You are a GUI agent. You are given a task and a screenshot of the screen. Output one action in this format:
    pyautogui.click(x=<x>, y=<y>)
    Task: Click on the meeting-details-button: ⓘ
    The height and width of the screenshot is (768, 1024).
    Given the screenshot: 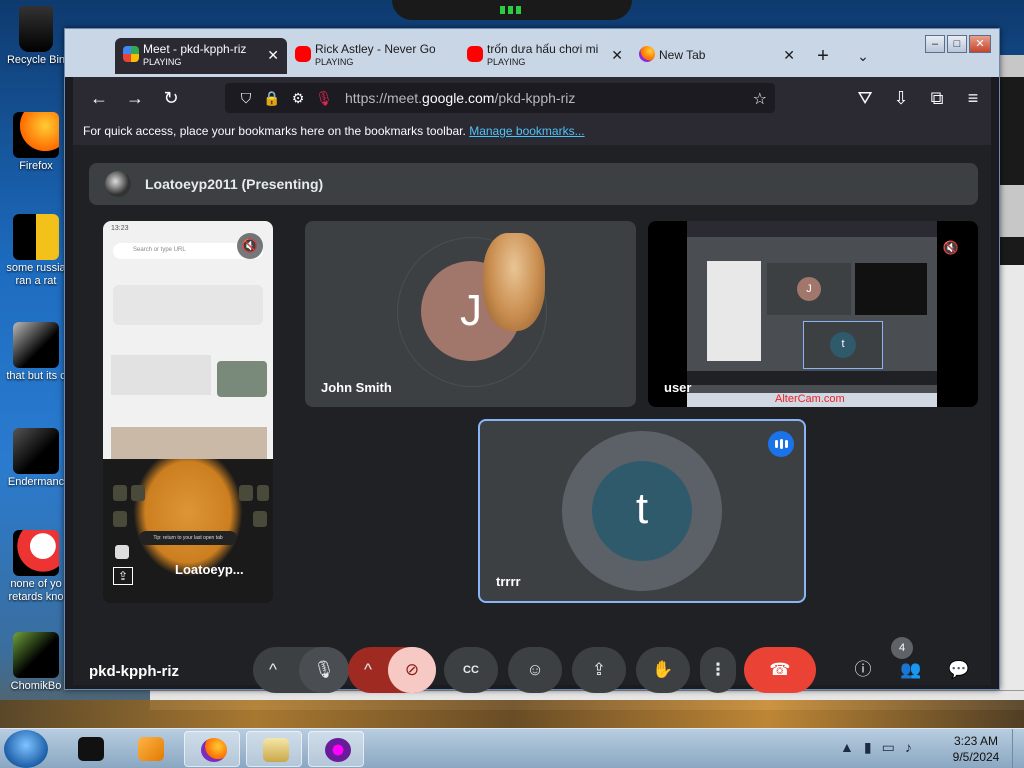 What is the action you would take?
    pyautogui.click(x=863, y=670)
    